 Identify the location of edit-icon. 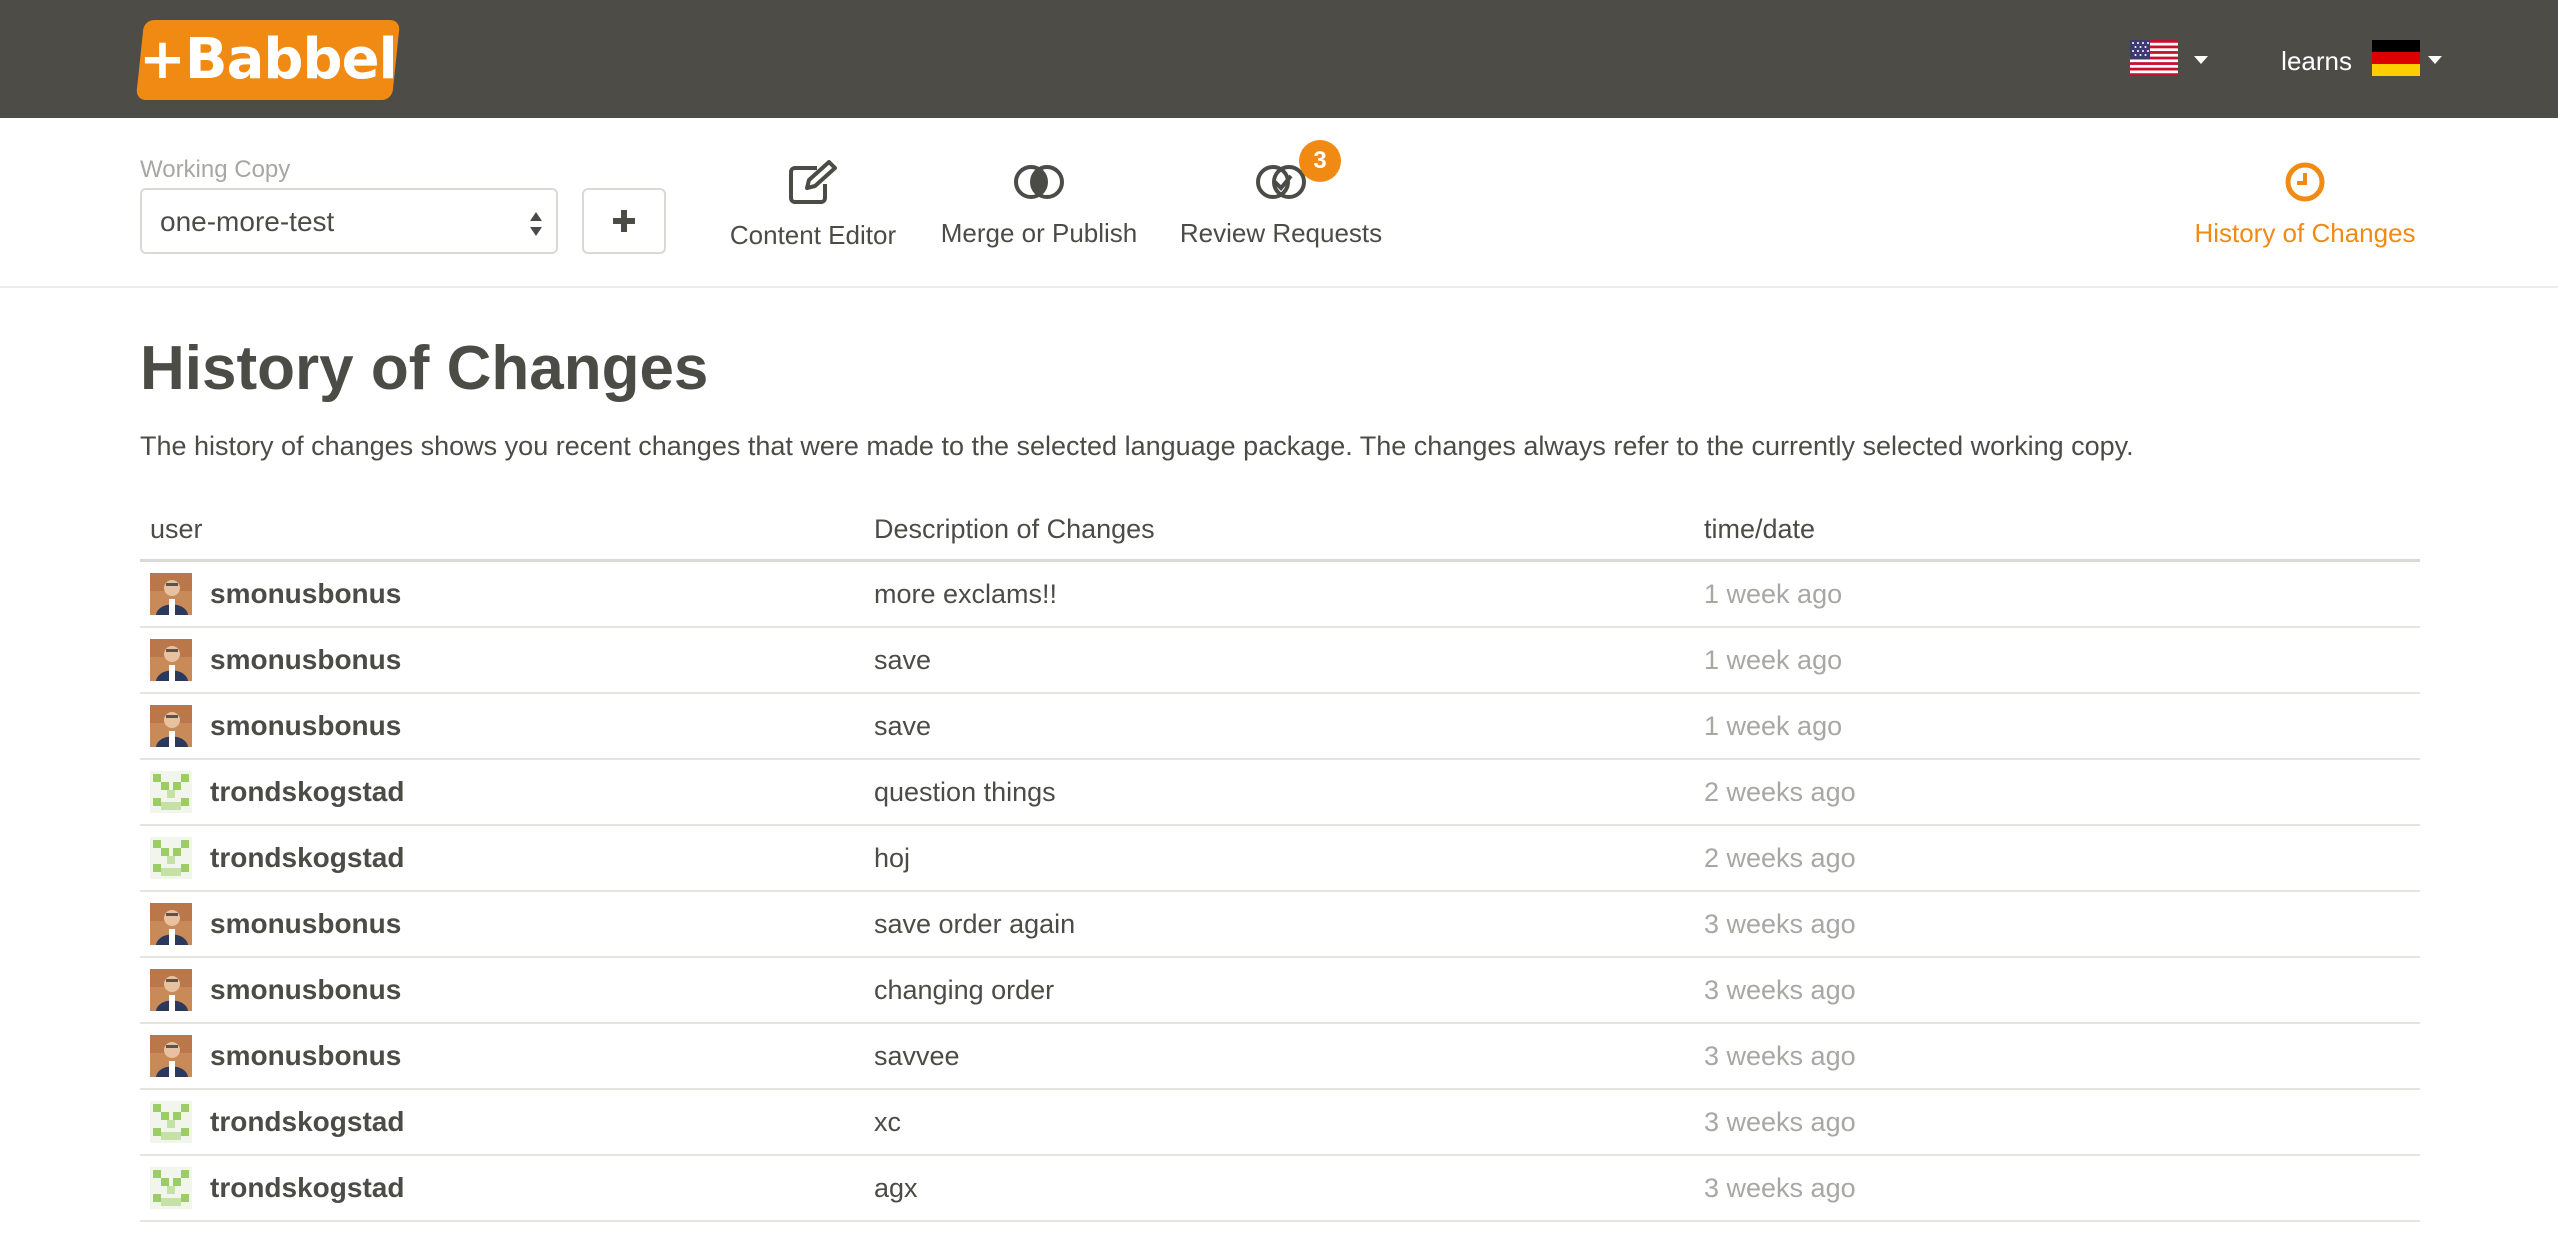
(813, 182).